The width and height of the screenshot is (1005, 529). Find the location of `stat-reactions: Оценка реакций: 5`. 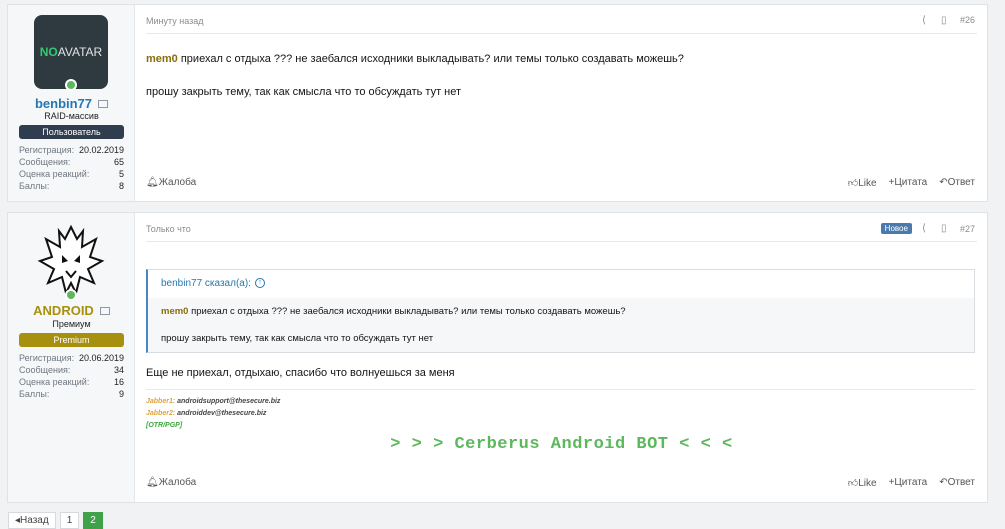

stat-reactions: Оценка реакций: 5 is located at coordinates (71, 174).